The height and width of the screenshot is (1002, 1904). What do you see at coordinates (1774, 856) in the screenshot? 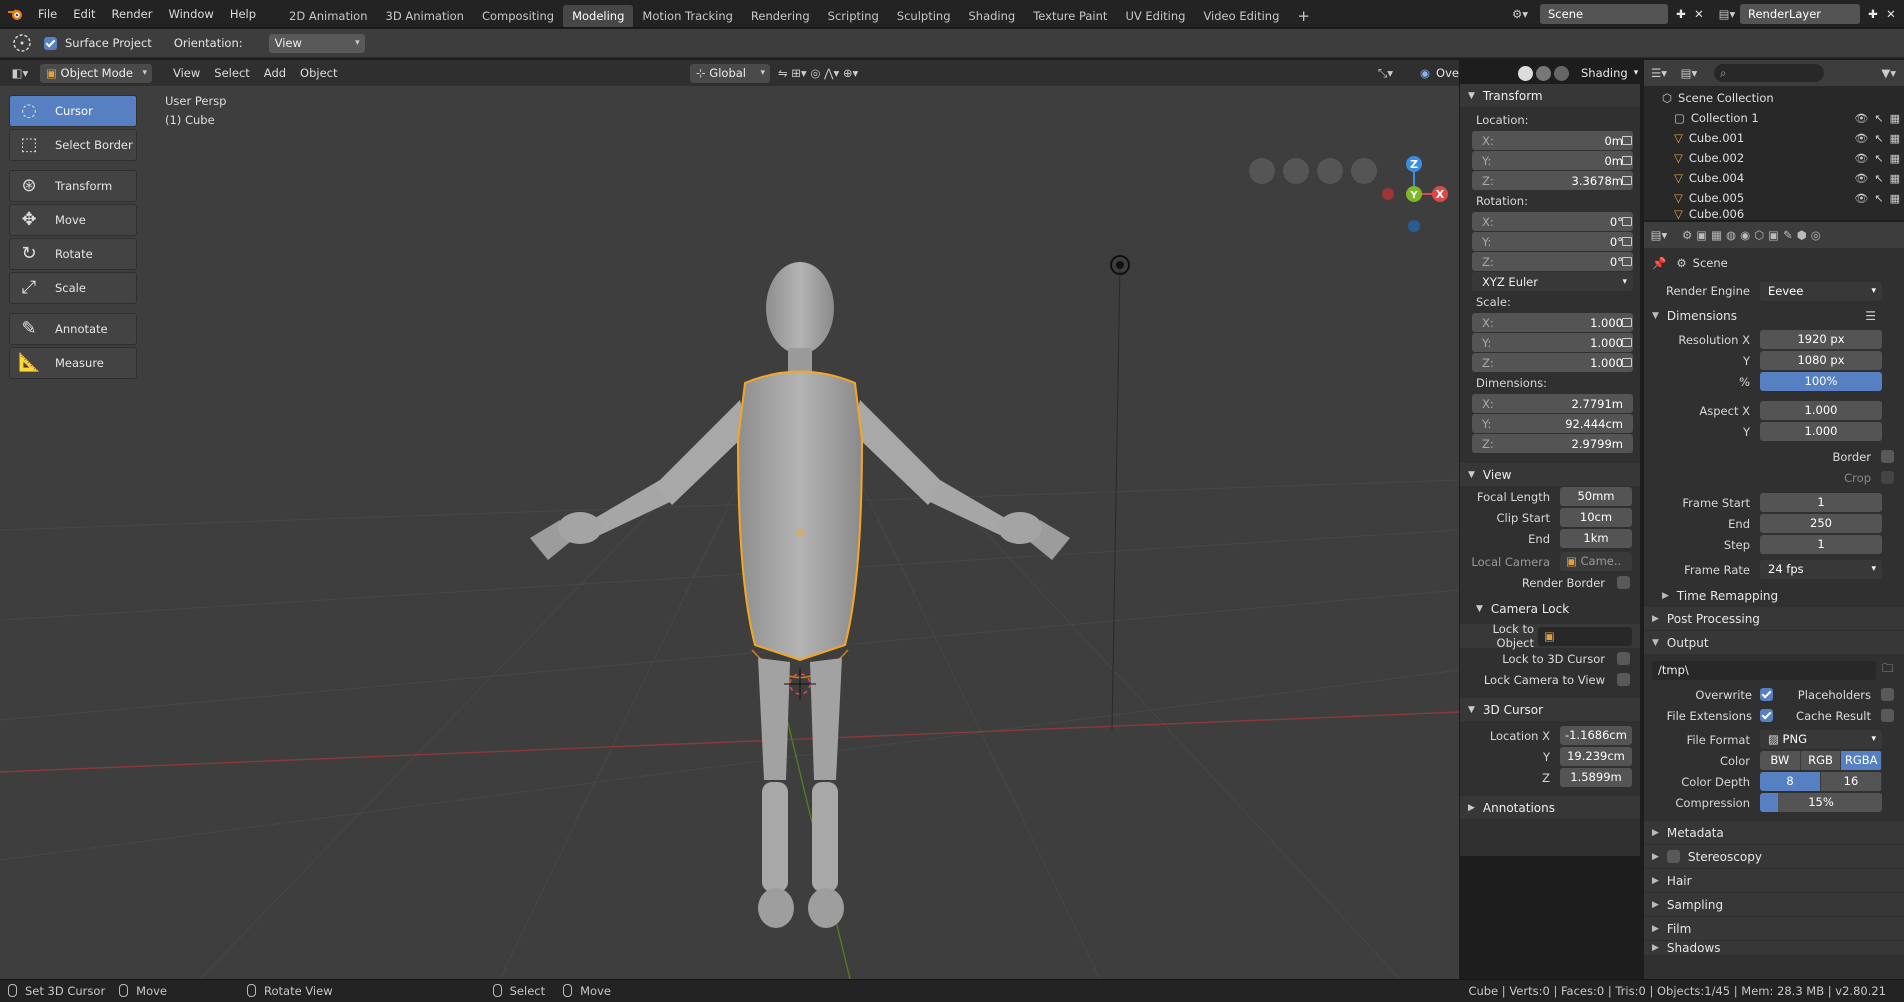
I see `stereoscopy-header: ▶ Stereoscopy` at bounding box center [1774, 856].